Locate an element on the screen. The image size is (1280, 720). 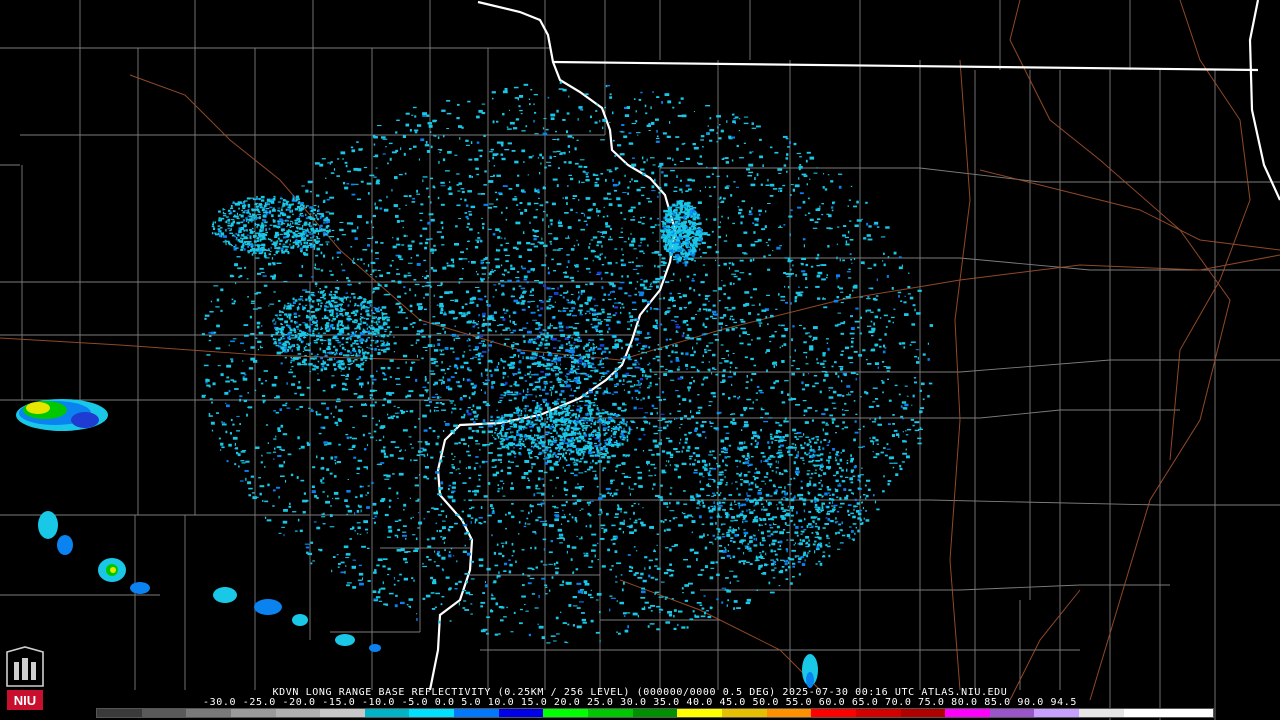
color-scale-bar is located at coordinates (655, 713).